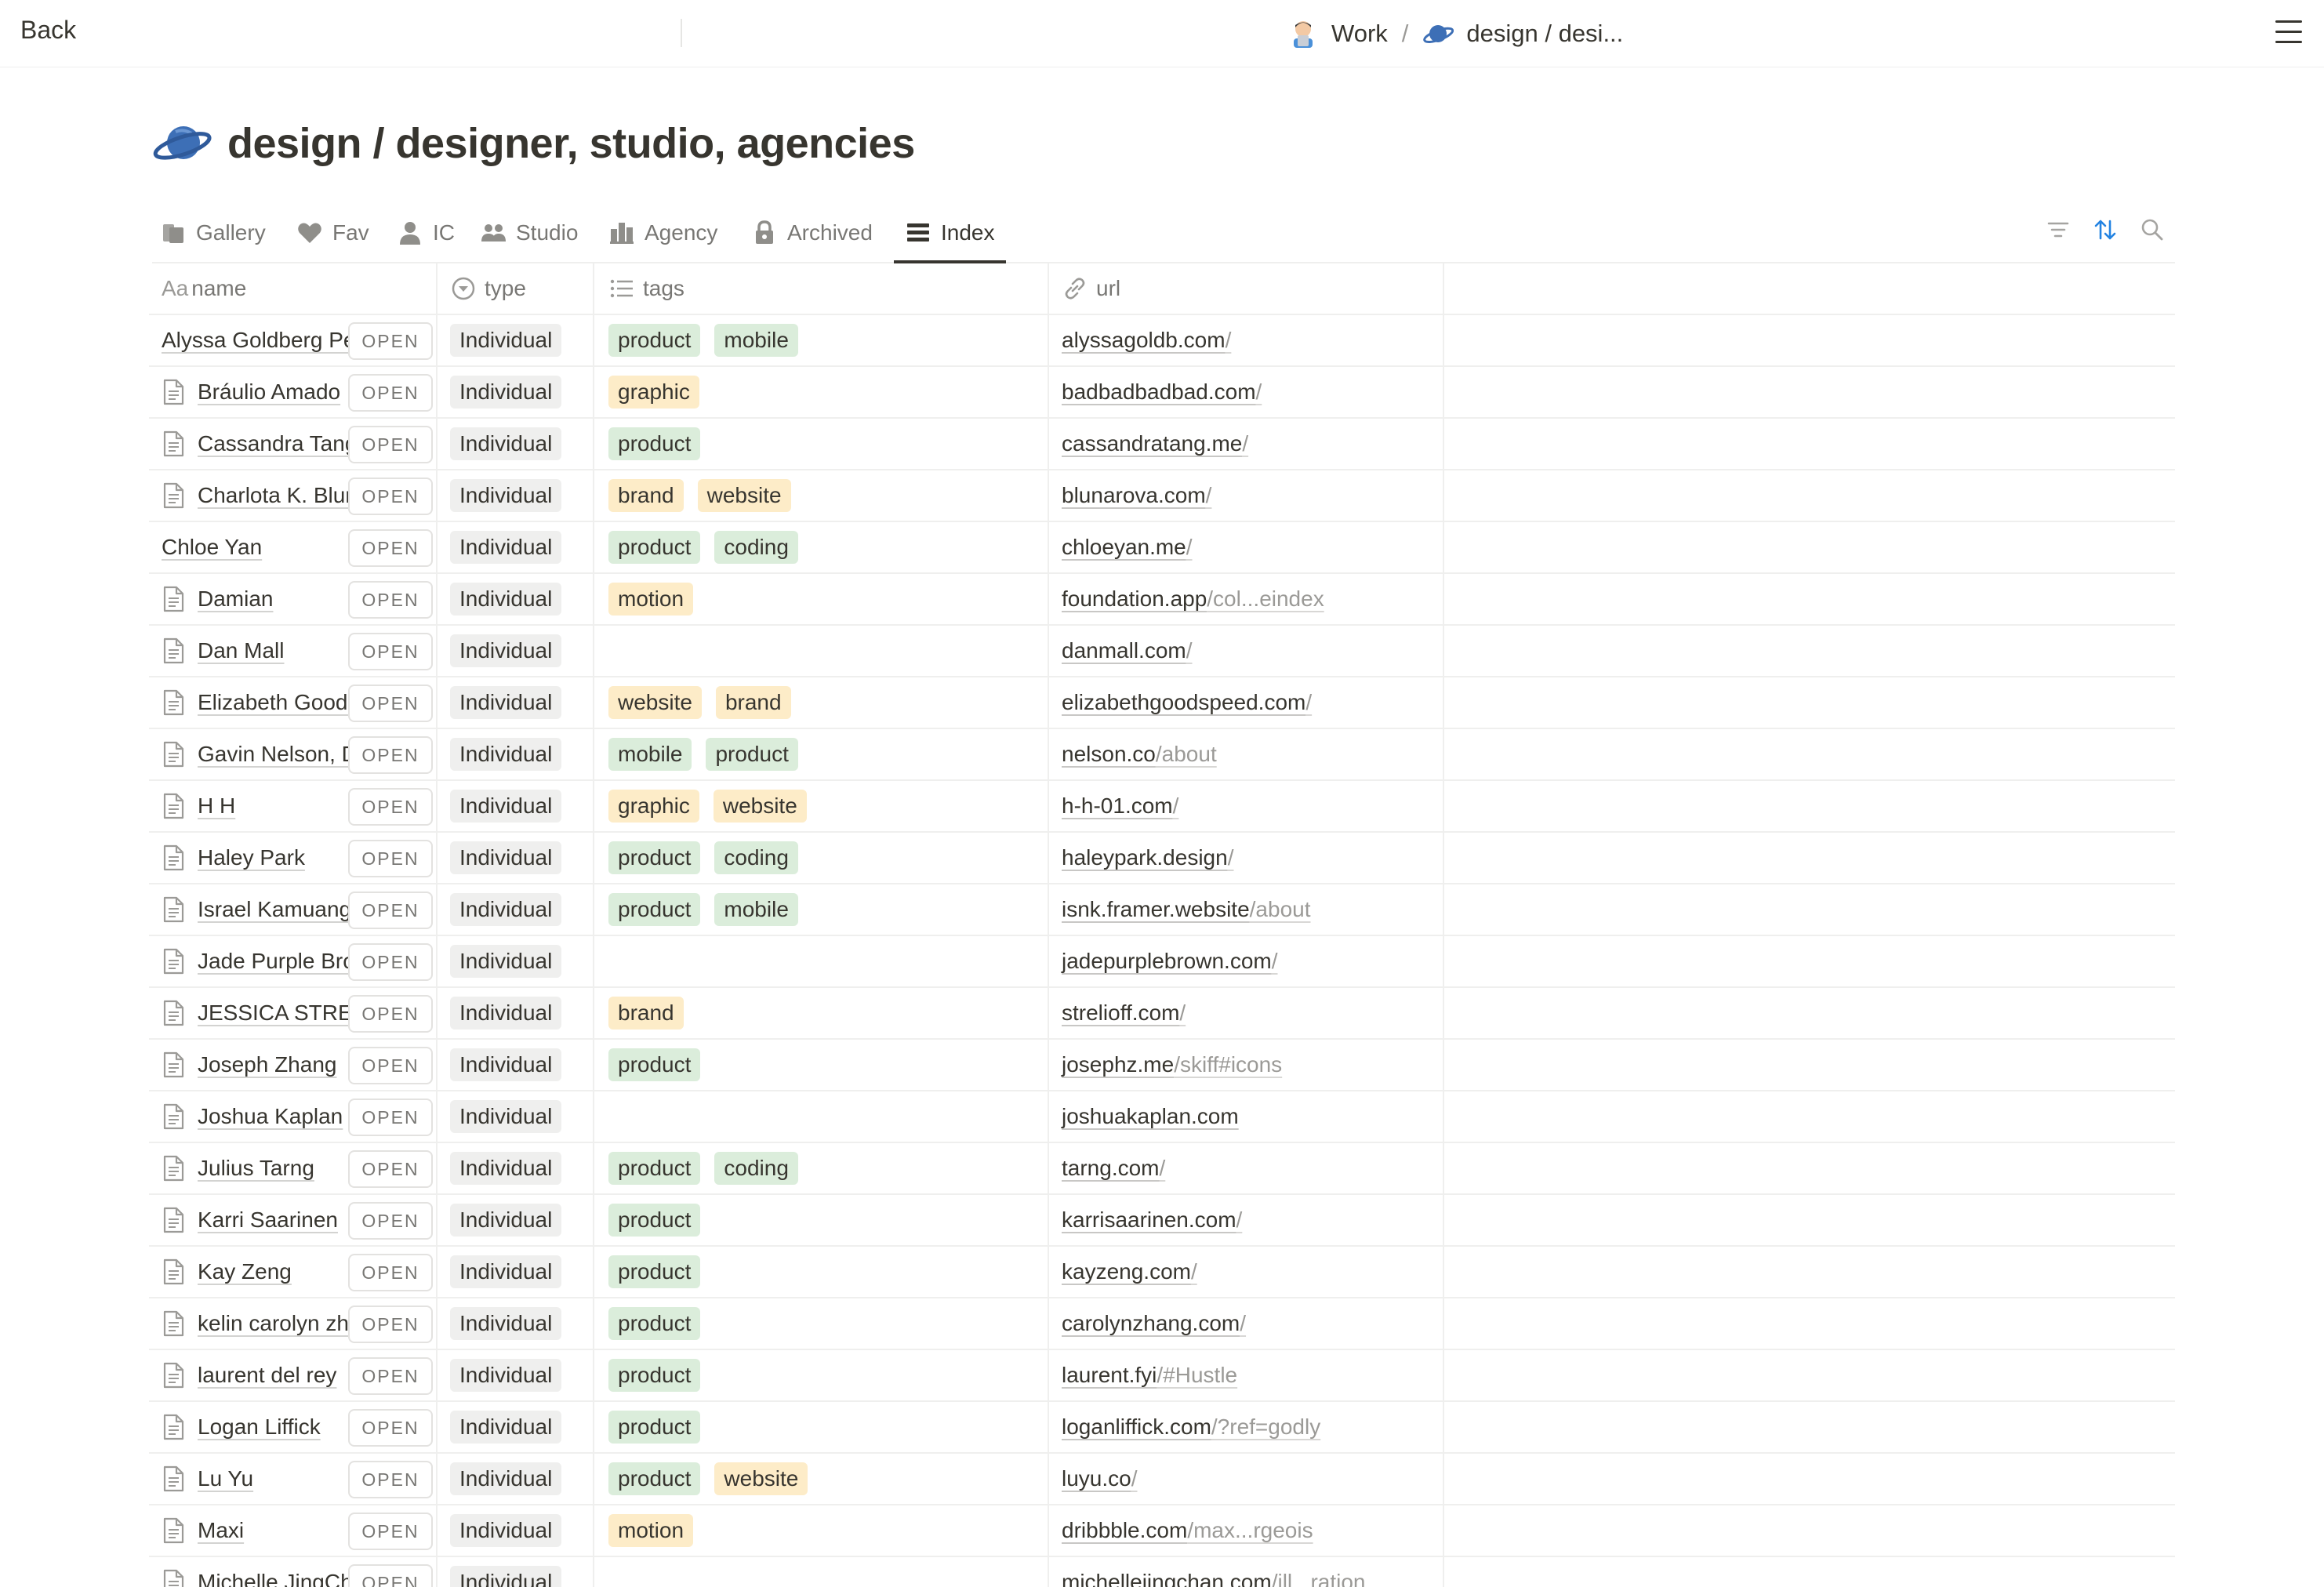 The height and width of the screenshot is (1587, 2324). I want to click on row-name: Lu Yu, so click(225, 1478).